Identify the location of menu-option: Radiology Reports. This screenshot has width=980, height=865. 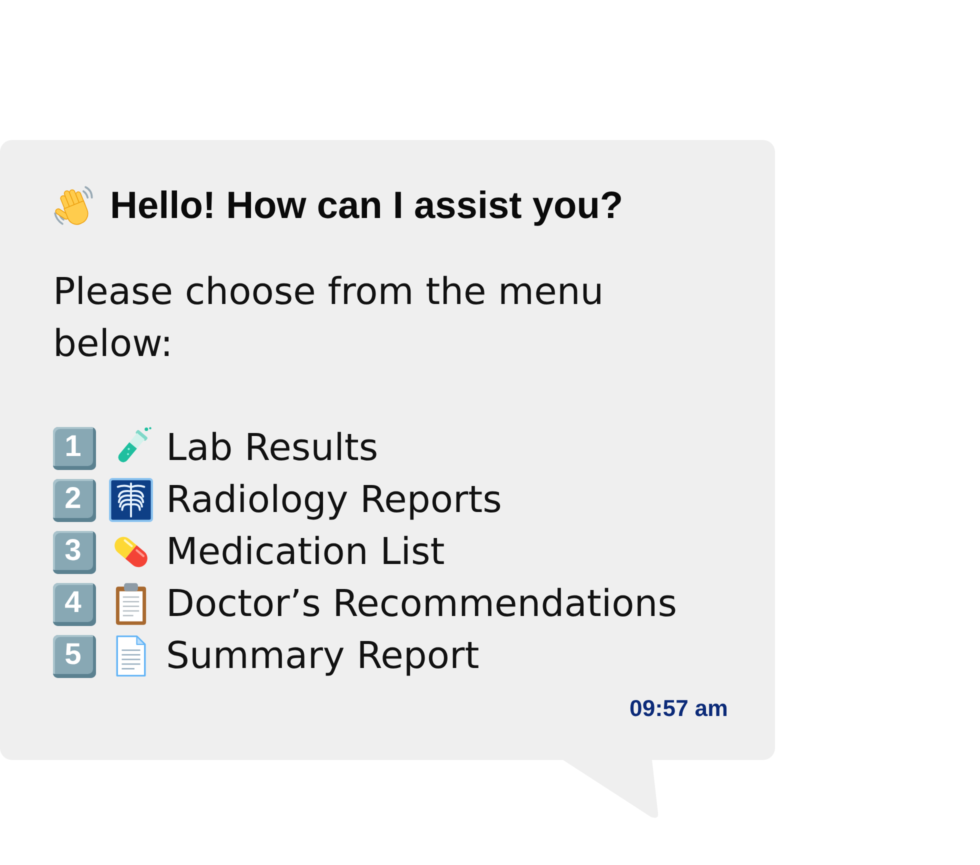
(334, 500).